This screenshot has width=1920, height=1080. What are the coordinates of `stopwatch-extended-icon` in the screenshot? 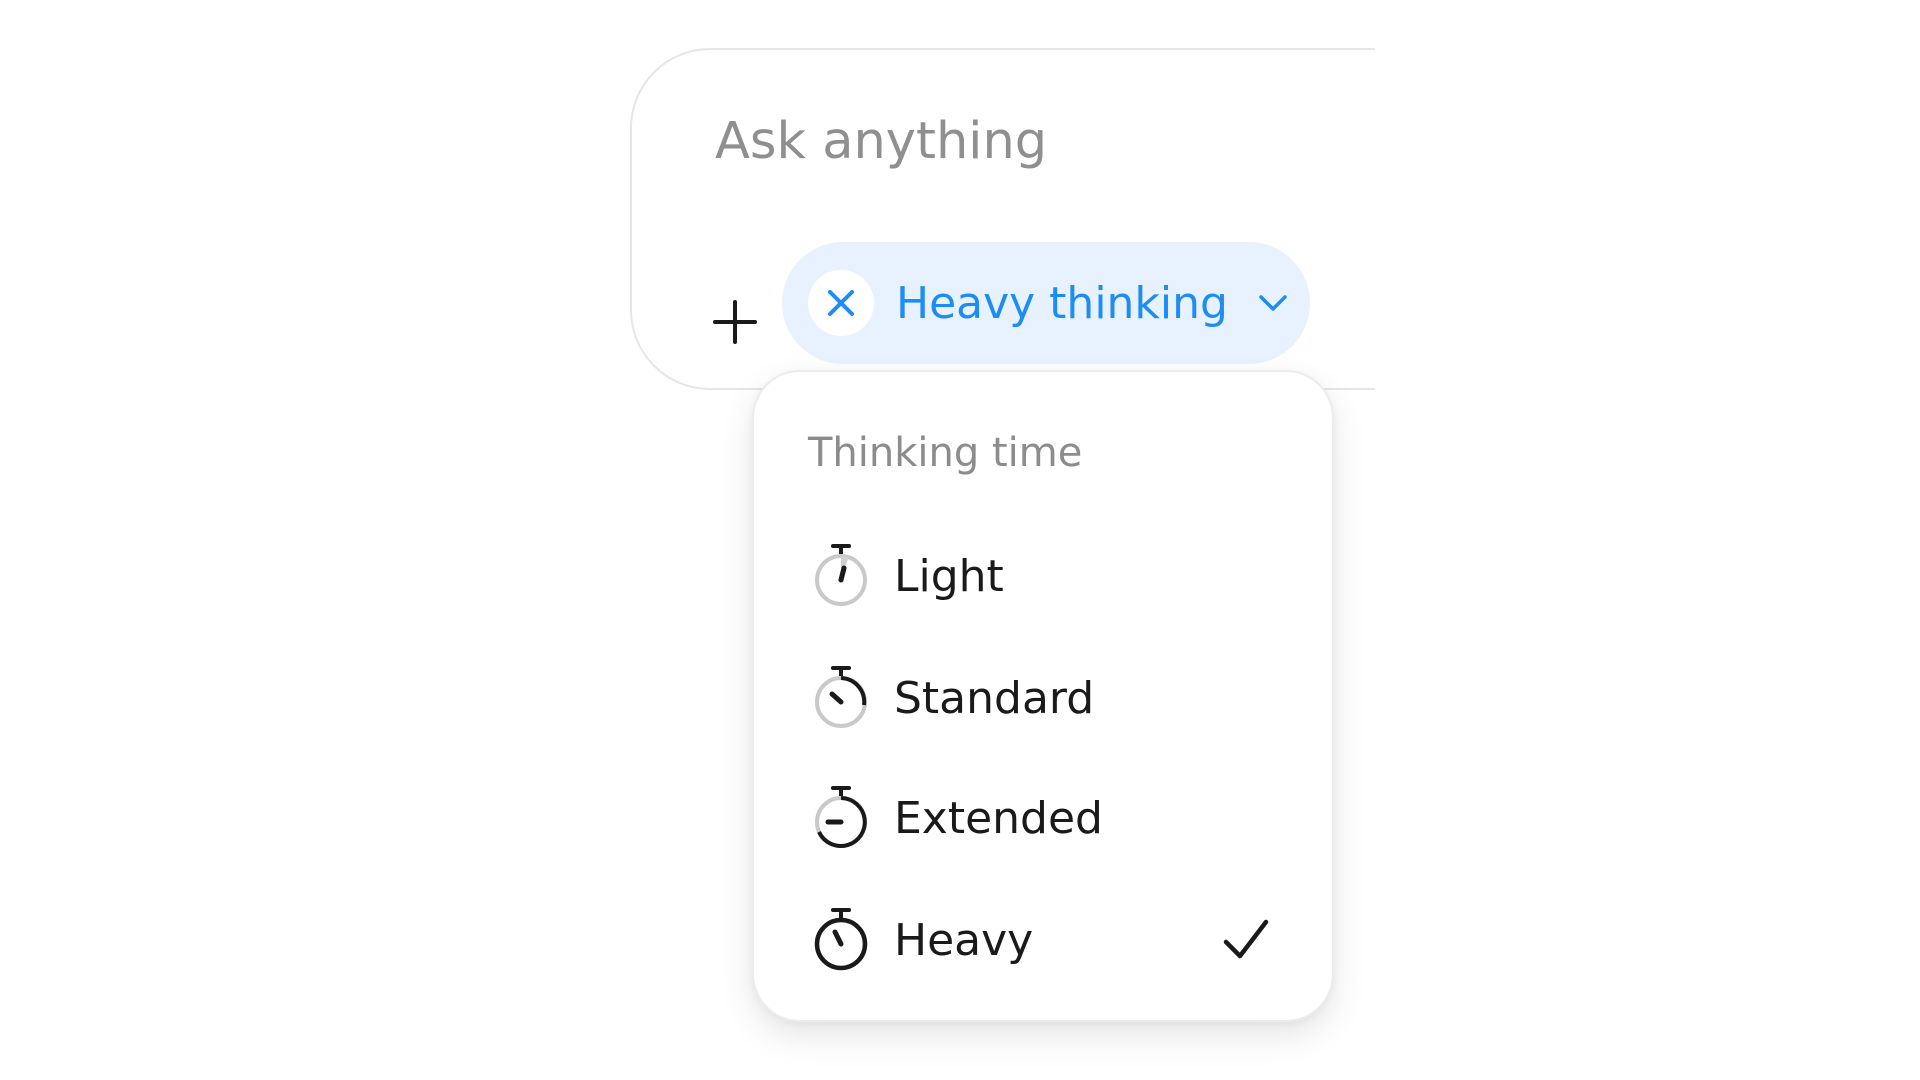 It's located at (841, 817).